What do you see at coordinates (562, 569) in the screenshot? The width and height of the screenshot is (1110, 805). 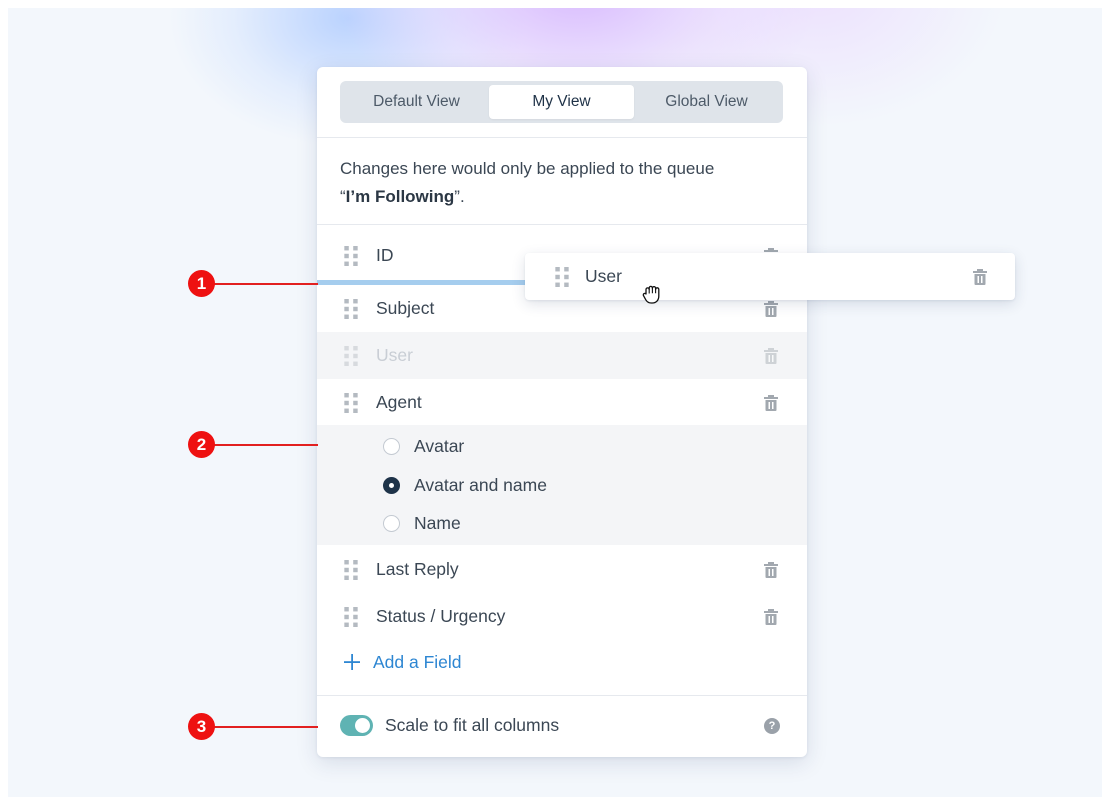 I see `field-row-last-reply: Last Reply` at bounding box center [562, 569].